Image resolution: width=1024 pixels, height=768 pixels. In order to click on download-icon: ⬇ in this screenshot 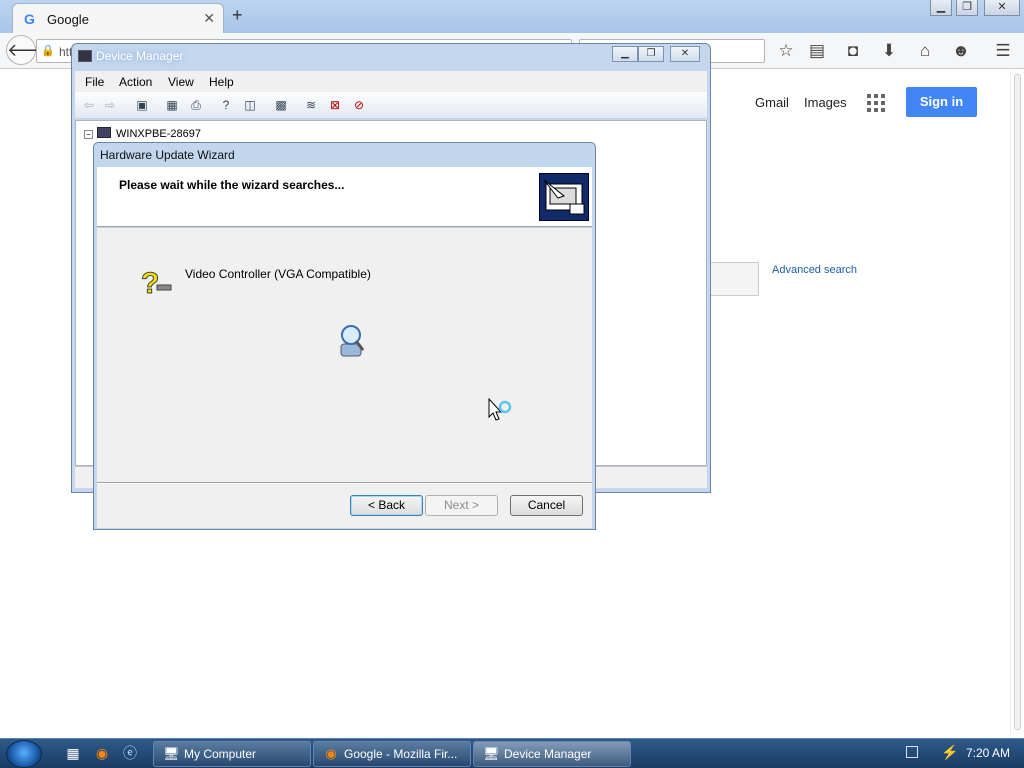, I will do `click(889, 51)`.